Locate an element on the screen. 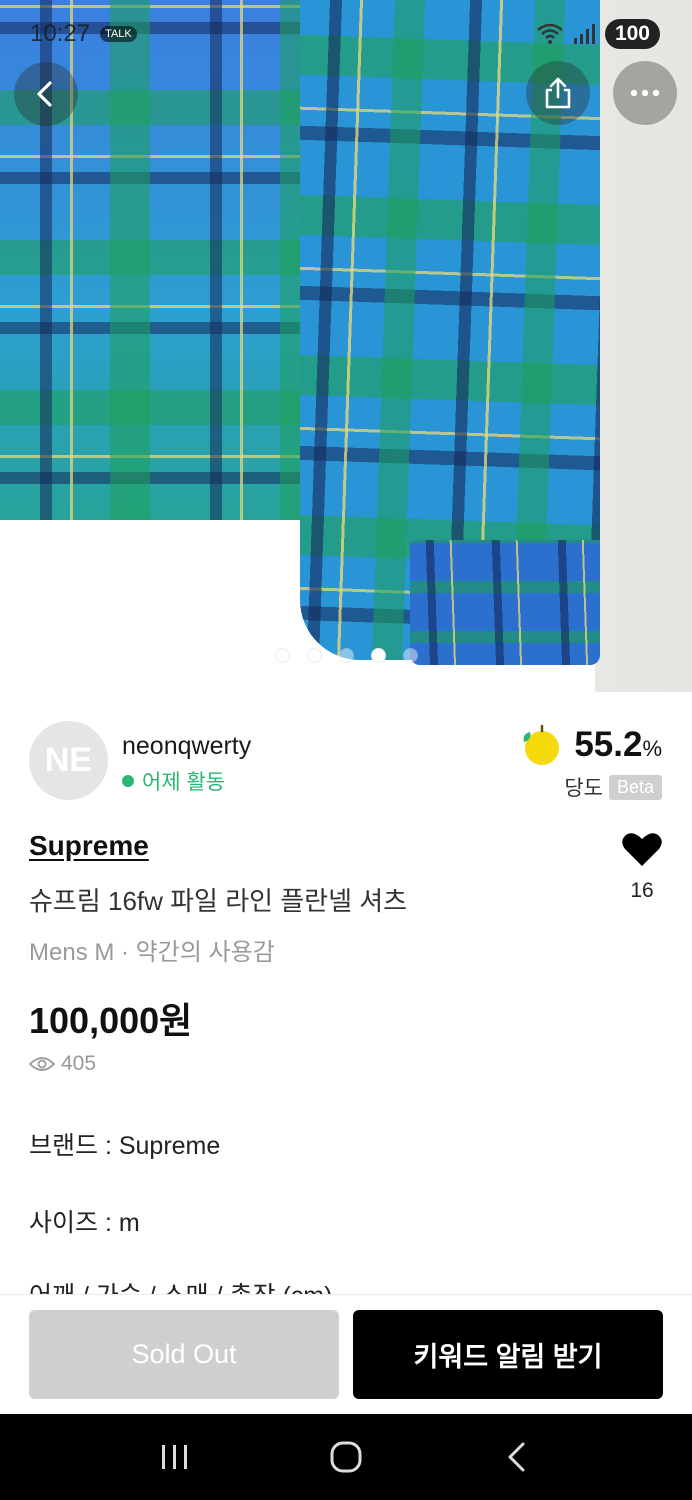 Image resolution: width=692 pixels, height=1500 pixels. share-icon is located at coordinates (558, 93).